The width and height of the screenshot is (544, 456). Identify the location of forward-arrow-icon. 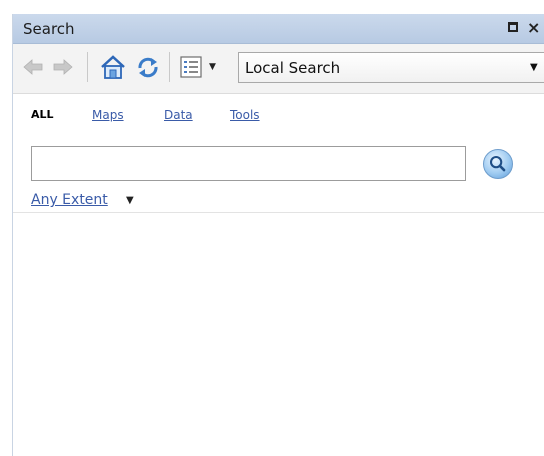
(63, 67).